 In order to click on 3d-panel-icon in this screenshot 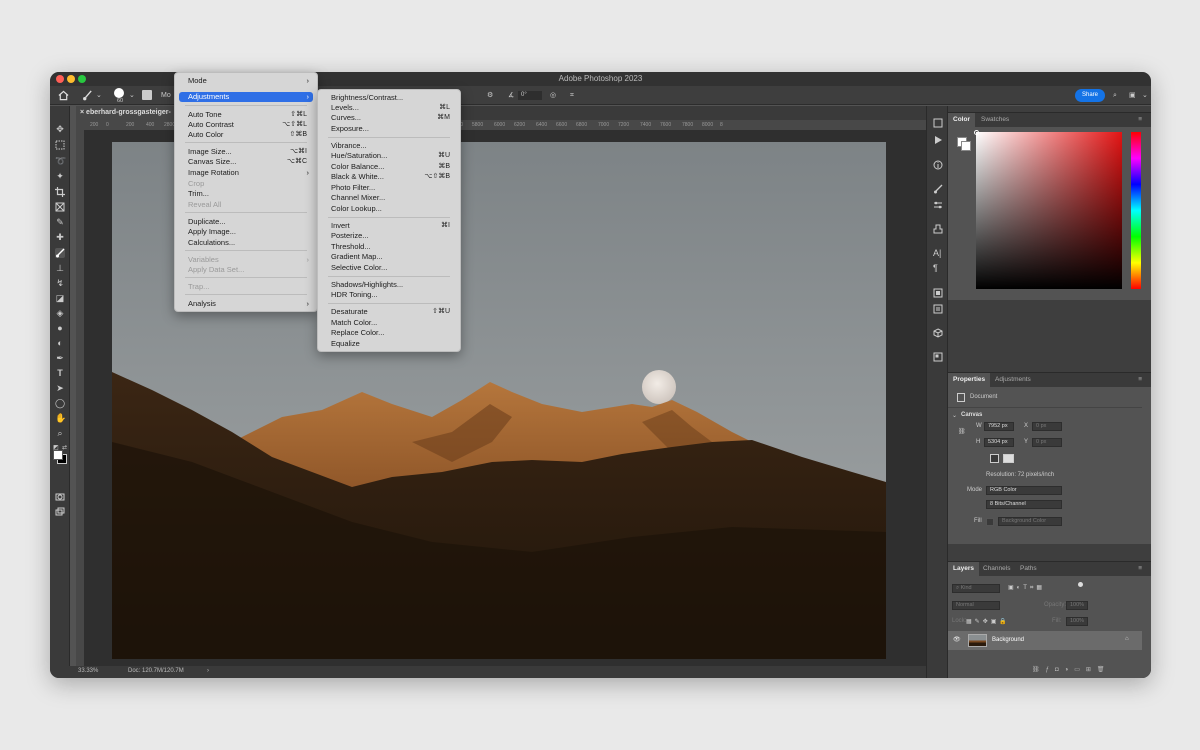, I will do `click(938, 333)`.